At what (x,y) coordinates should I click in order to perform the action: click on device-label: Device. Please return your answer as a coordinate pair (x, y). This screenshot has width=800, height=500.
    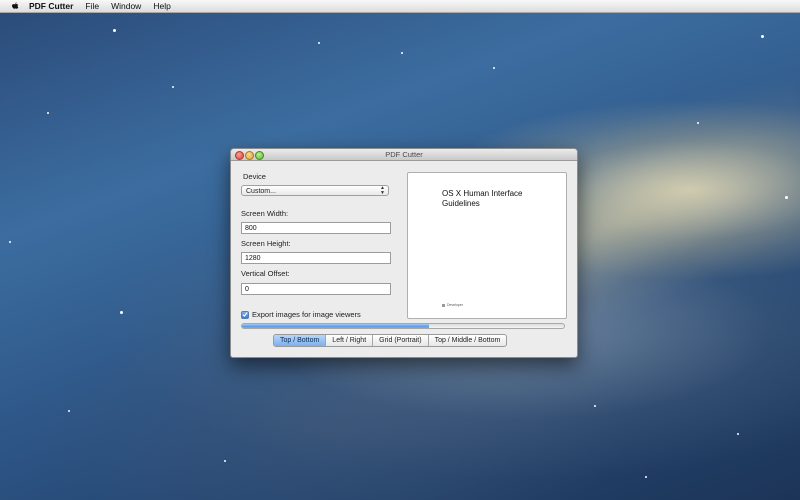
    Looking at the image, I should click on (254, 176).